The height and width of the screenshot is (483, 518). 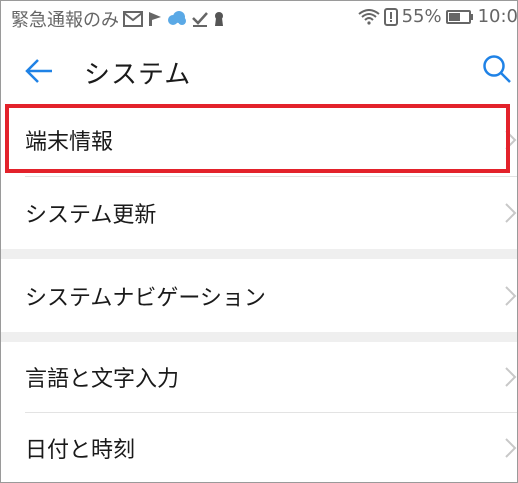 I want to click on menu-item-label: 日付と時刻, so click(x=80, y=450).